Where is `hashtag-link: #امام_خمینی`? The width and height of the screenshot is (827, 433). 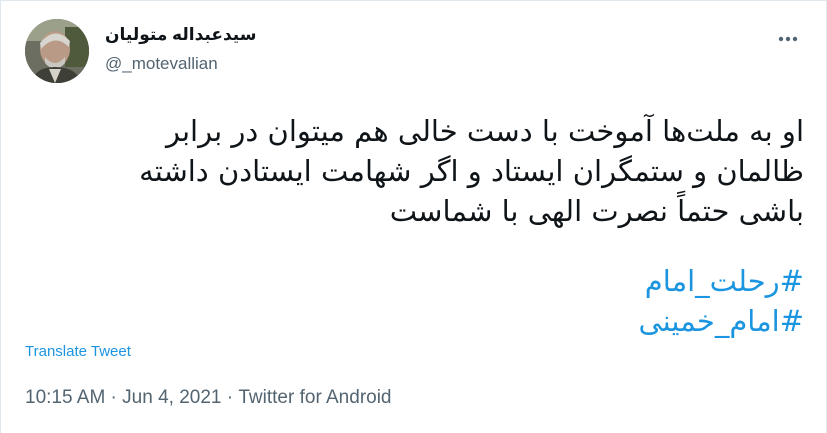 hashtag-link: #امام_خمینی is located at coordinates (604, 321).